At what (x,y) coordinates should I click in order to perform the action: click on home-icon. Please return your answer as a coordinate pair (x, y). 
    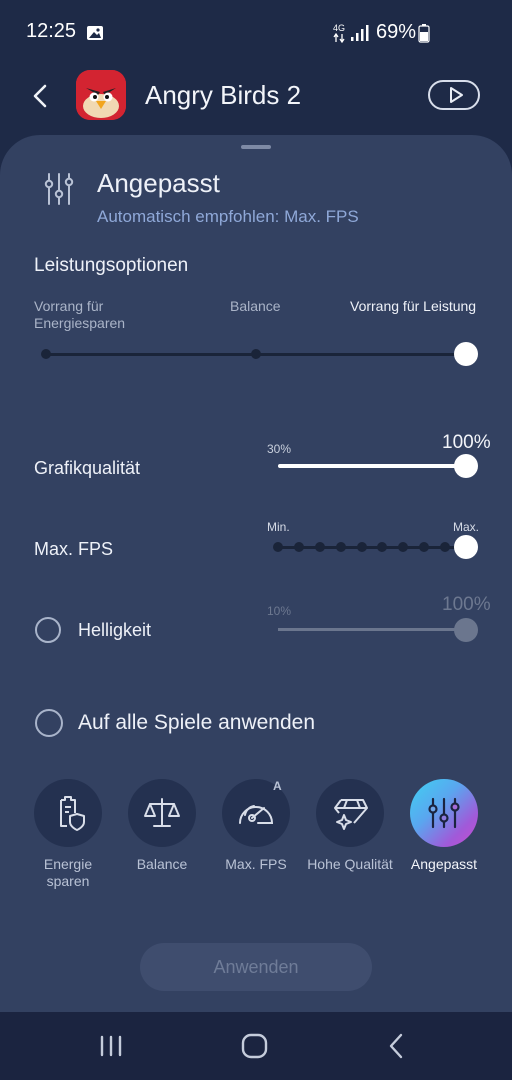
    Looking at the image, I should click on (255, 1046).